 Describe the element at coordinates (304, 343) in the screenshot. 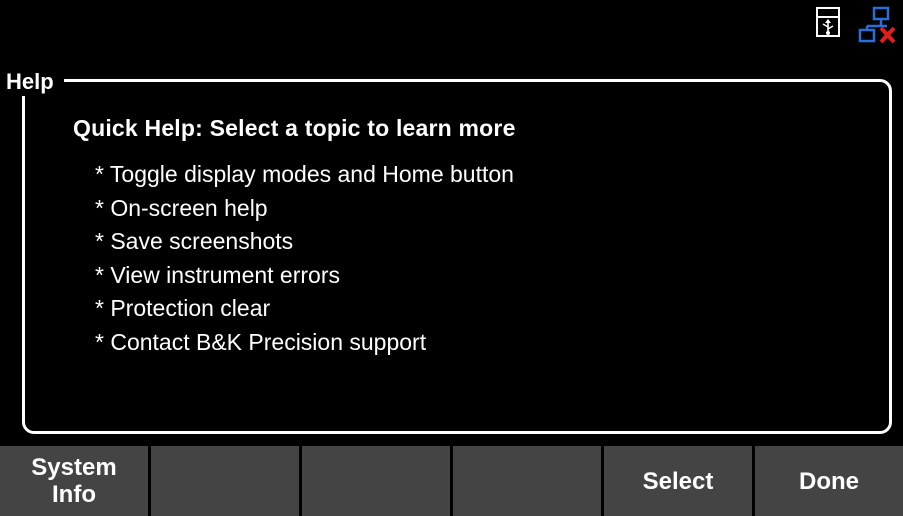

I see `topic-contact-support: * Contact B&K Precision support` at that location.